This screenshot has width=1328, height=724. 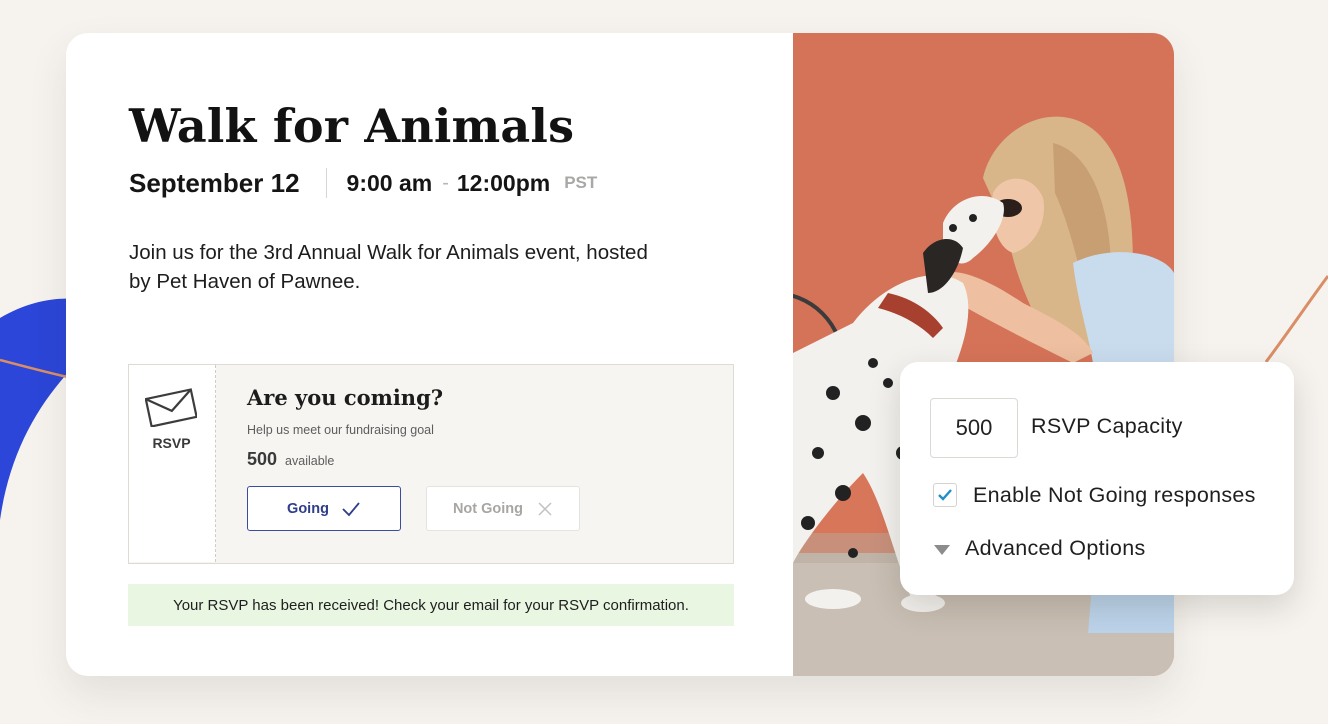 I want to click on going-button: Going, so click(x=324, y=508).